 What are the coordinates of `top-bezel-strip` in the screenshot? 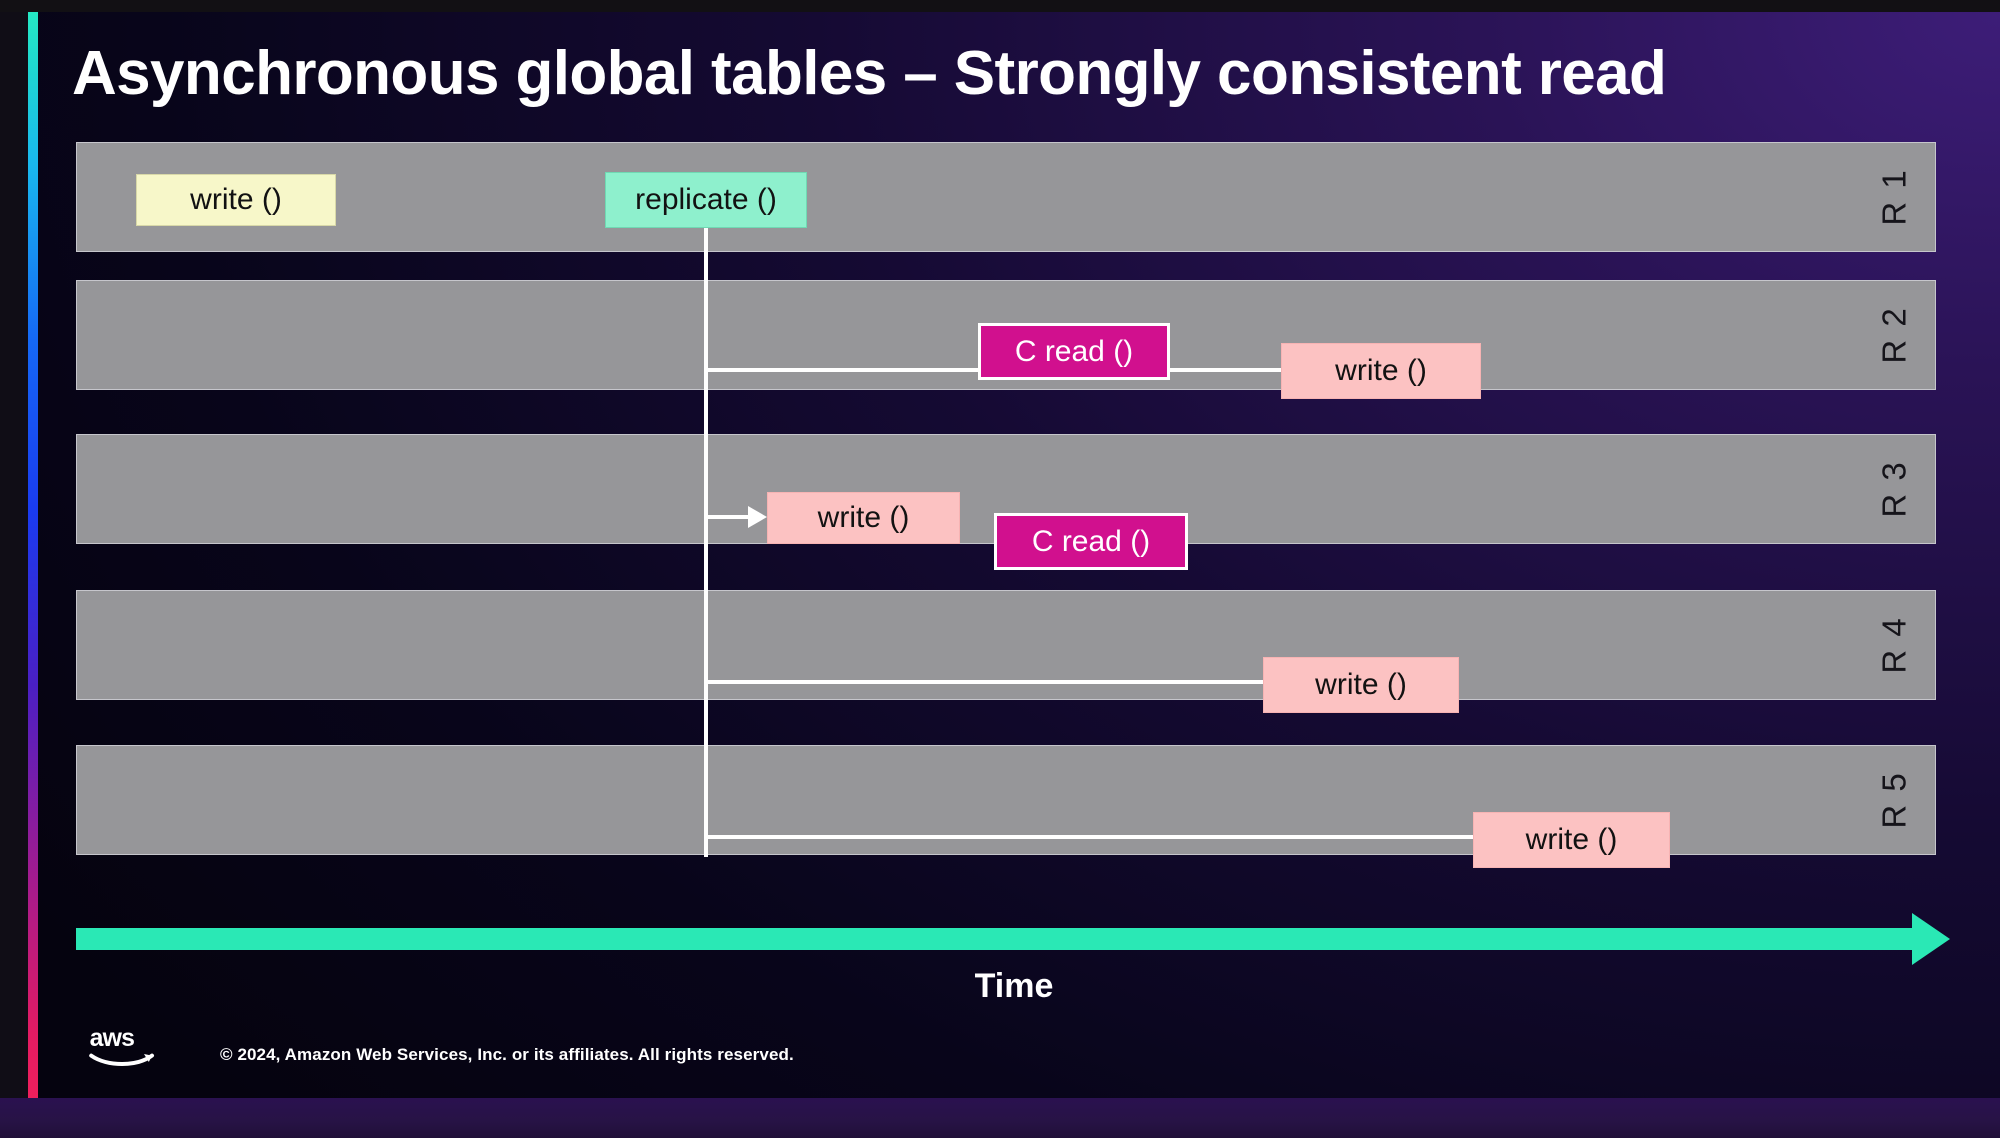 It's located at (1000, 6).